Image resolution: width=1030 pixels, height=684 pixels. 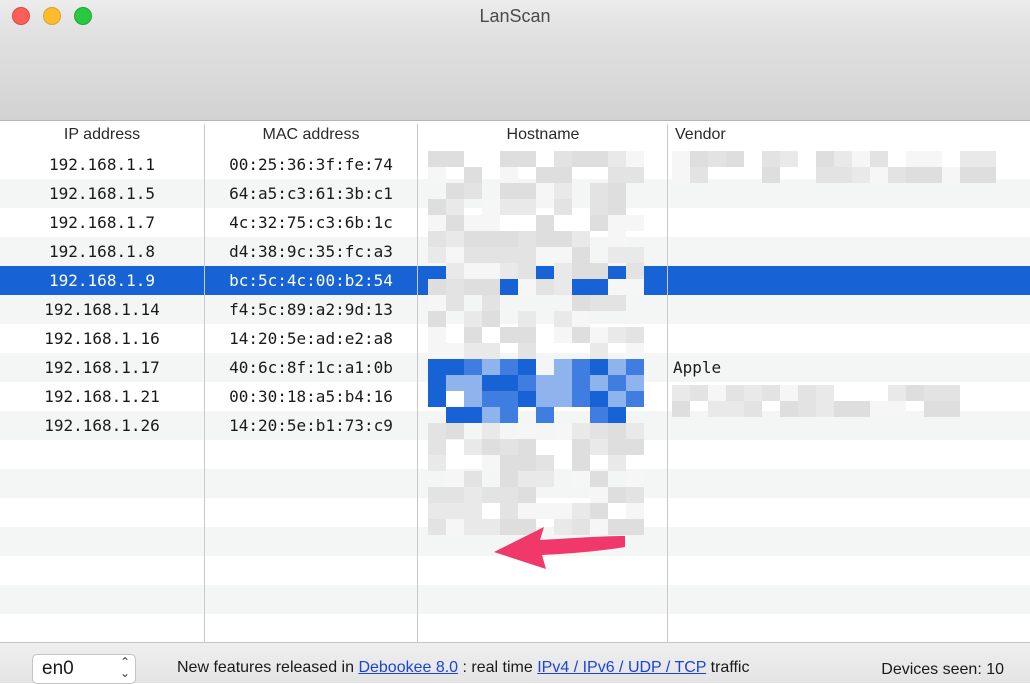 What do you see at coordinates (102, 280) in the screenshot?
I see `ip-cell: 192.168.1.9` at bounding box center [102, 280].